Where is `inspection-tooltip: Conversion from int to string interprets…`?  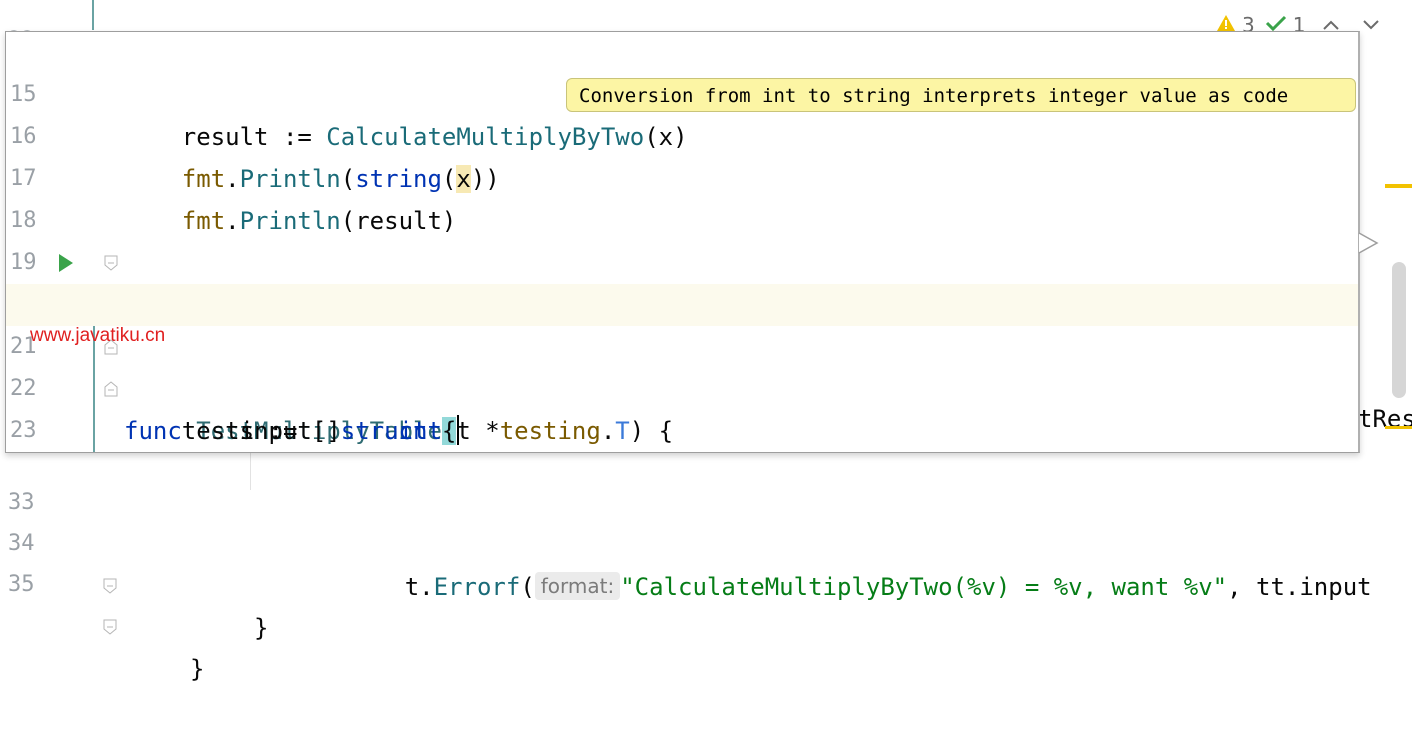 inspection-tooltip: Conversion from int to string interprets… is located at coordinates (961, 95).